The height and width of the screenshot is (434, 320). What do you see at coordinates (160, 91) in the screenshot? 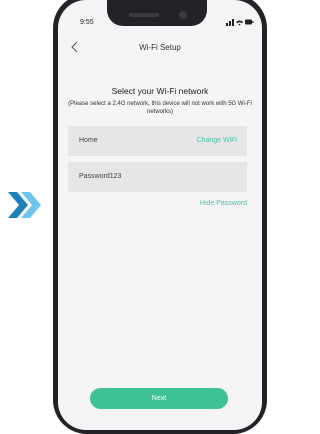
I see `network-heading: Select your Wi-Fi network` at bounding box center [160, 91].